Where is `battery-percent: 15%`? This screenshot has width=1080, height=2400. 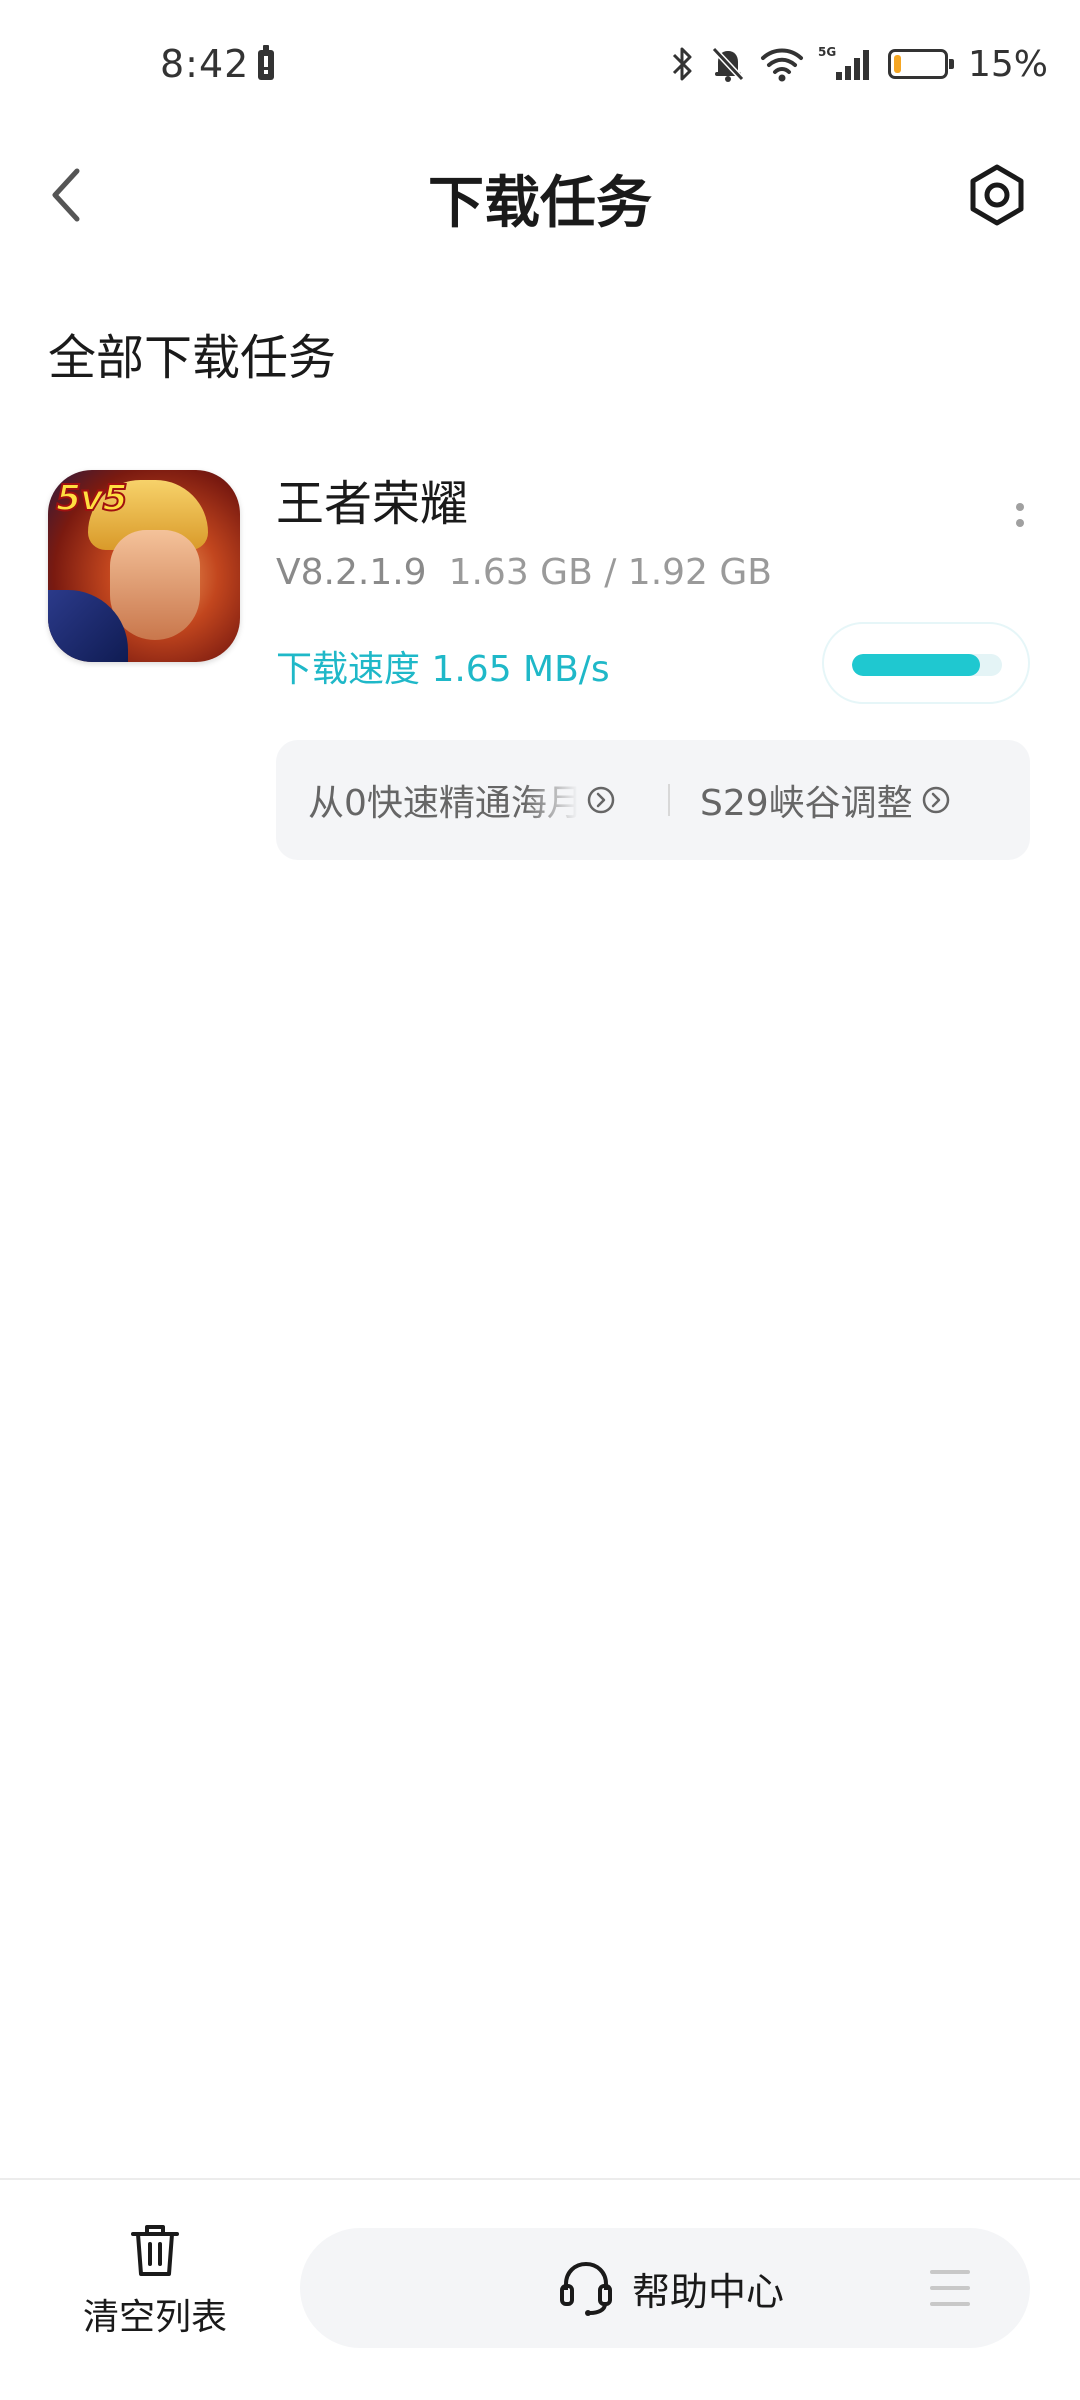
battery-percent: 15% is located at coordinates (1008, 64).